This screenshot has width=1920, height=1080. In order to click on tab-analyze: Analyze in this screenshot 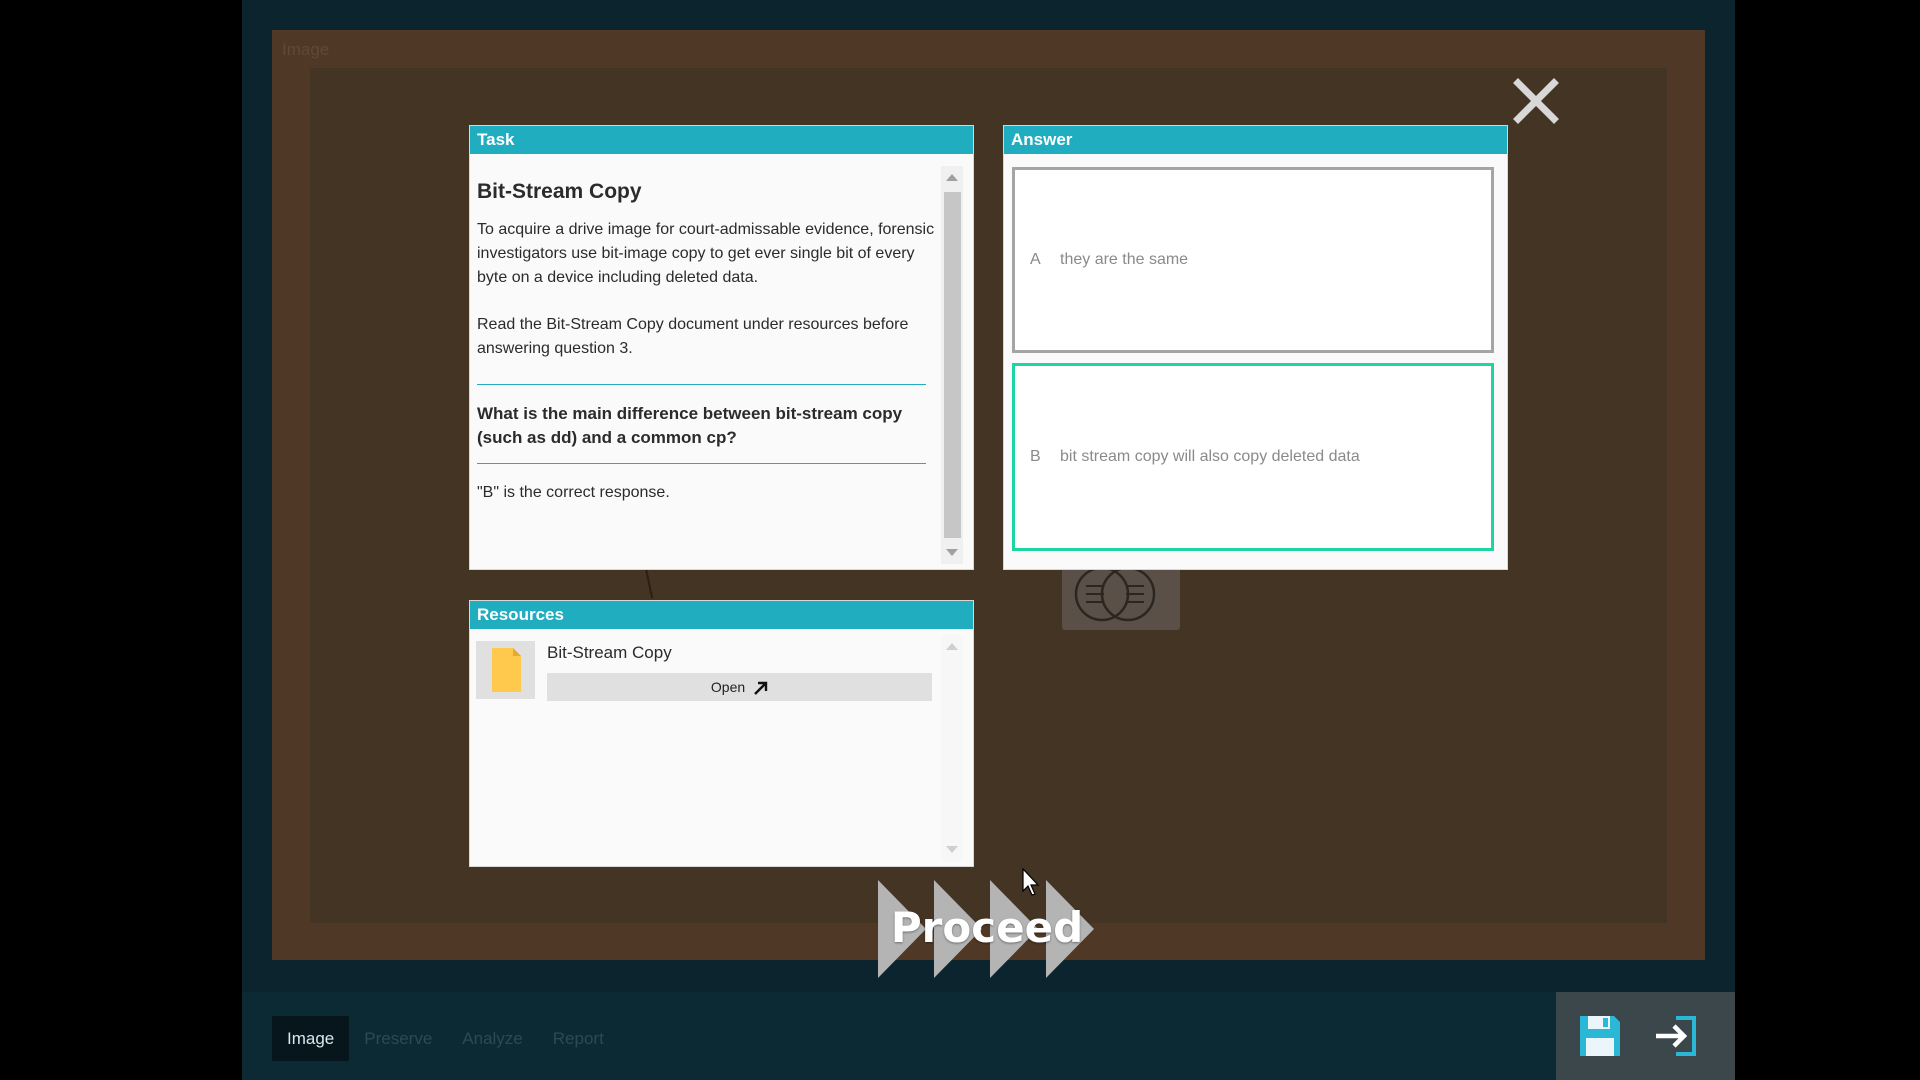, I will do `click(492, 1038)`.